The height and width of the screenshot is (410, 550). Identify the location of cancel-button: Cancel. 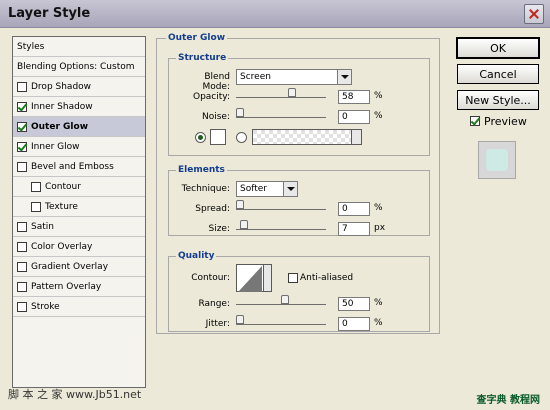
(498, 74).